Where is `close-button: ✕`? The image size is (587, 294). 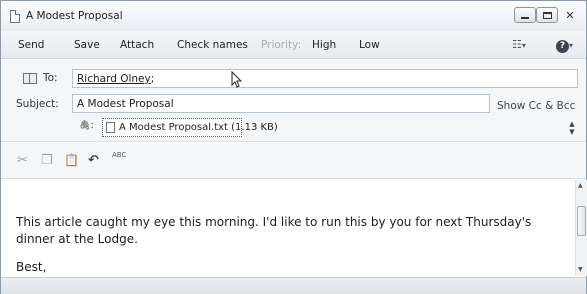 close-button: ✕ is located at coordinates (570, 15).